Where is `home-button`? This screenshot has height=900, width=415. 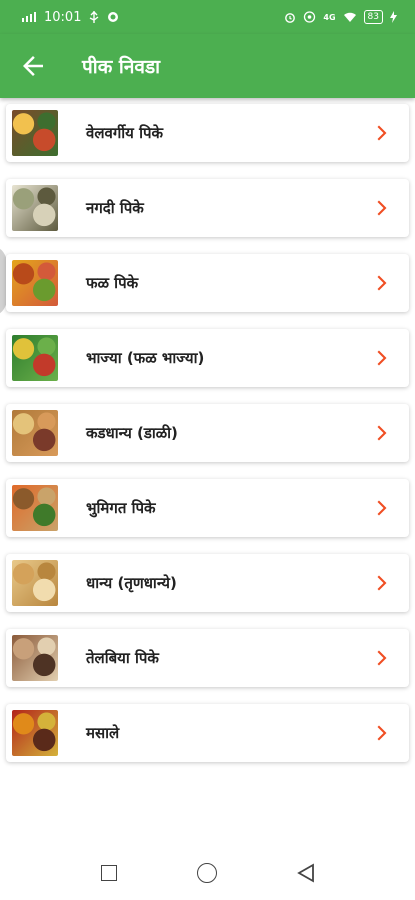 home-button is located at coordinates (206, 873).